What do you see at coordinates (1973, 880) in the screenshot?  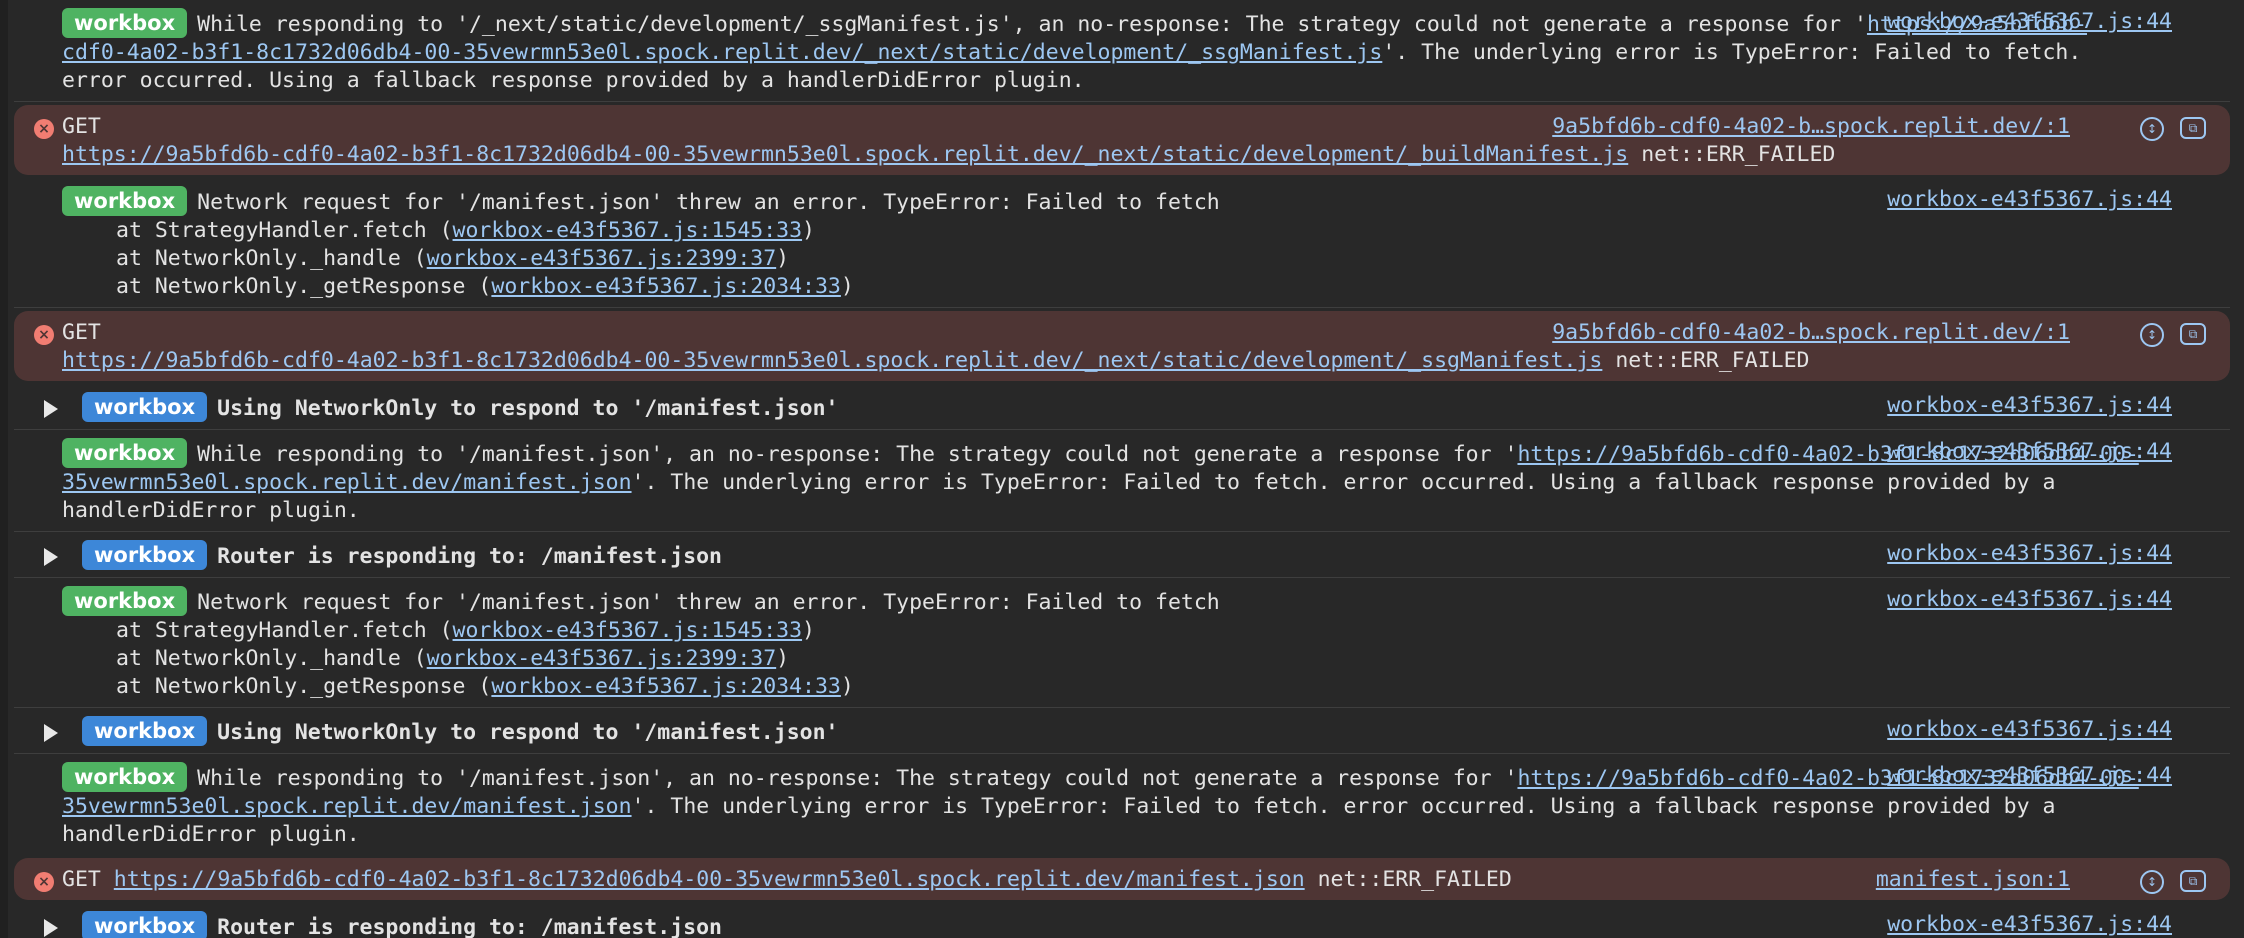 I see `error-source-link: manifest.json:1` at bounding box center [1973, 880].